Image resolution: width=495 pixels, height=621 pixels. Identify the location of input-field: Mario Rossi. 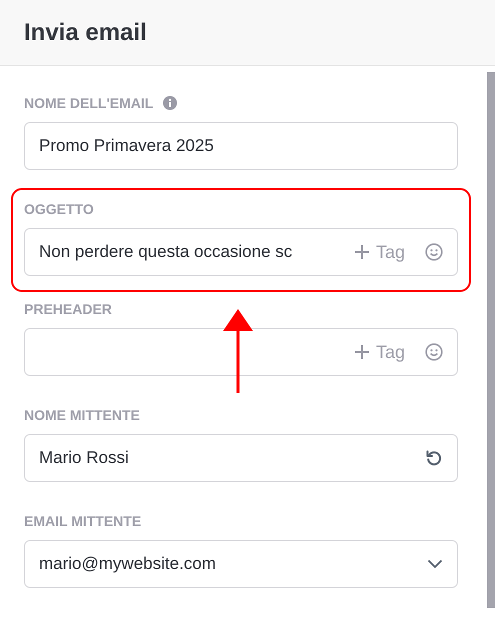
(241, 458).